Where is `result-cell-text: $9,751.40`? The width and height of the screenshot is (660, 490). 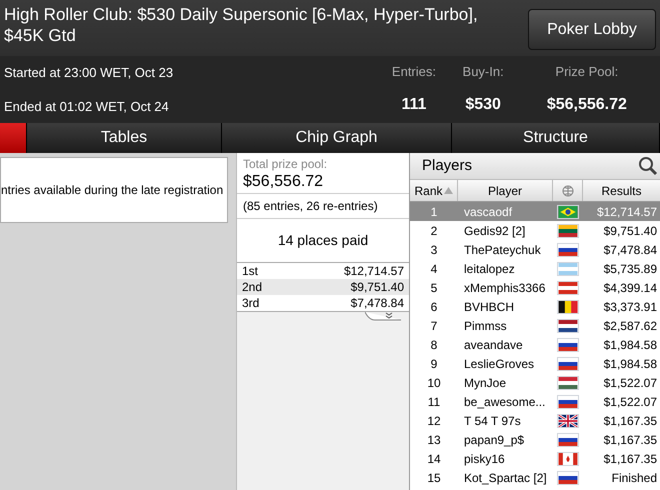 result-cell-text: $9,751.40 is located at coordinates (630, 231).